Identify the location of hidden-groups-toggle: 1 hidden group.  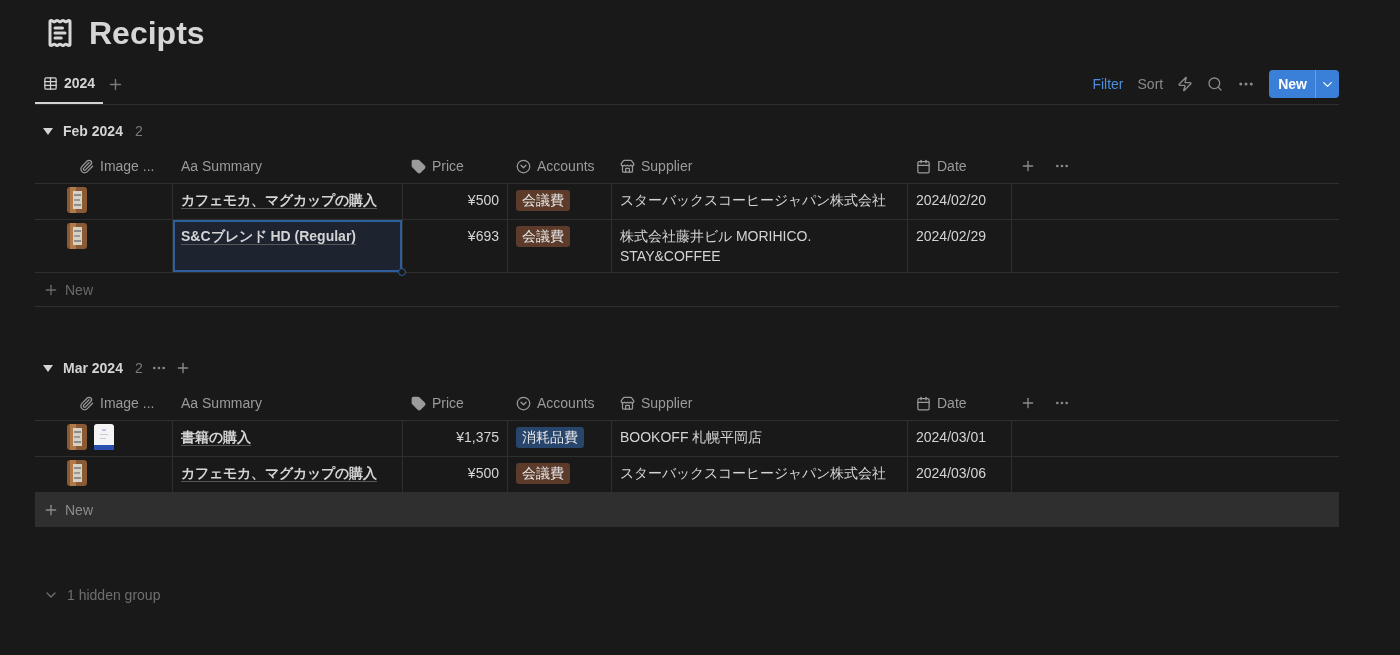
(687, 595).